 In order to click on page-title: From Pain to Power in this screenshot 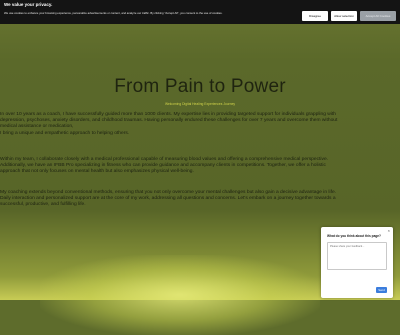, I will do `click(200, 86)`.